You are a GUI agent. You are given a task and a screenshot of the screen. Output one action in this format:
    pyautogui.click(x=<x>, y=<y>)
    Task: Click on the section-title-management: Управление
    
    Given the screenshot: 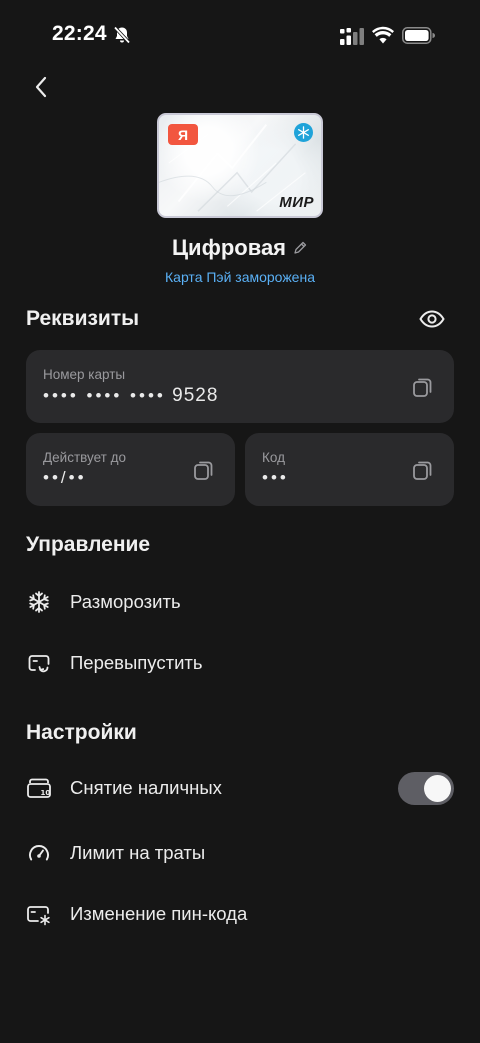 What is the action you would take?
    pyautogui.click(x=88, y=544)
    